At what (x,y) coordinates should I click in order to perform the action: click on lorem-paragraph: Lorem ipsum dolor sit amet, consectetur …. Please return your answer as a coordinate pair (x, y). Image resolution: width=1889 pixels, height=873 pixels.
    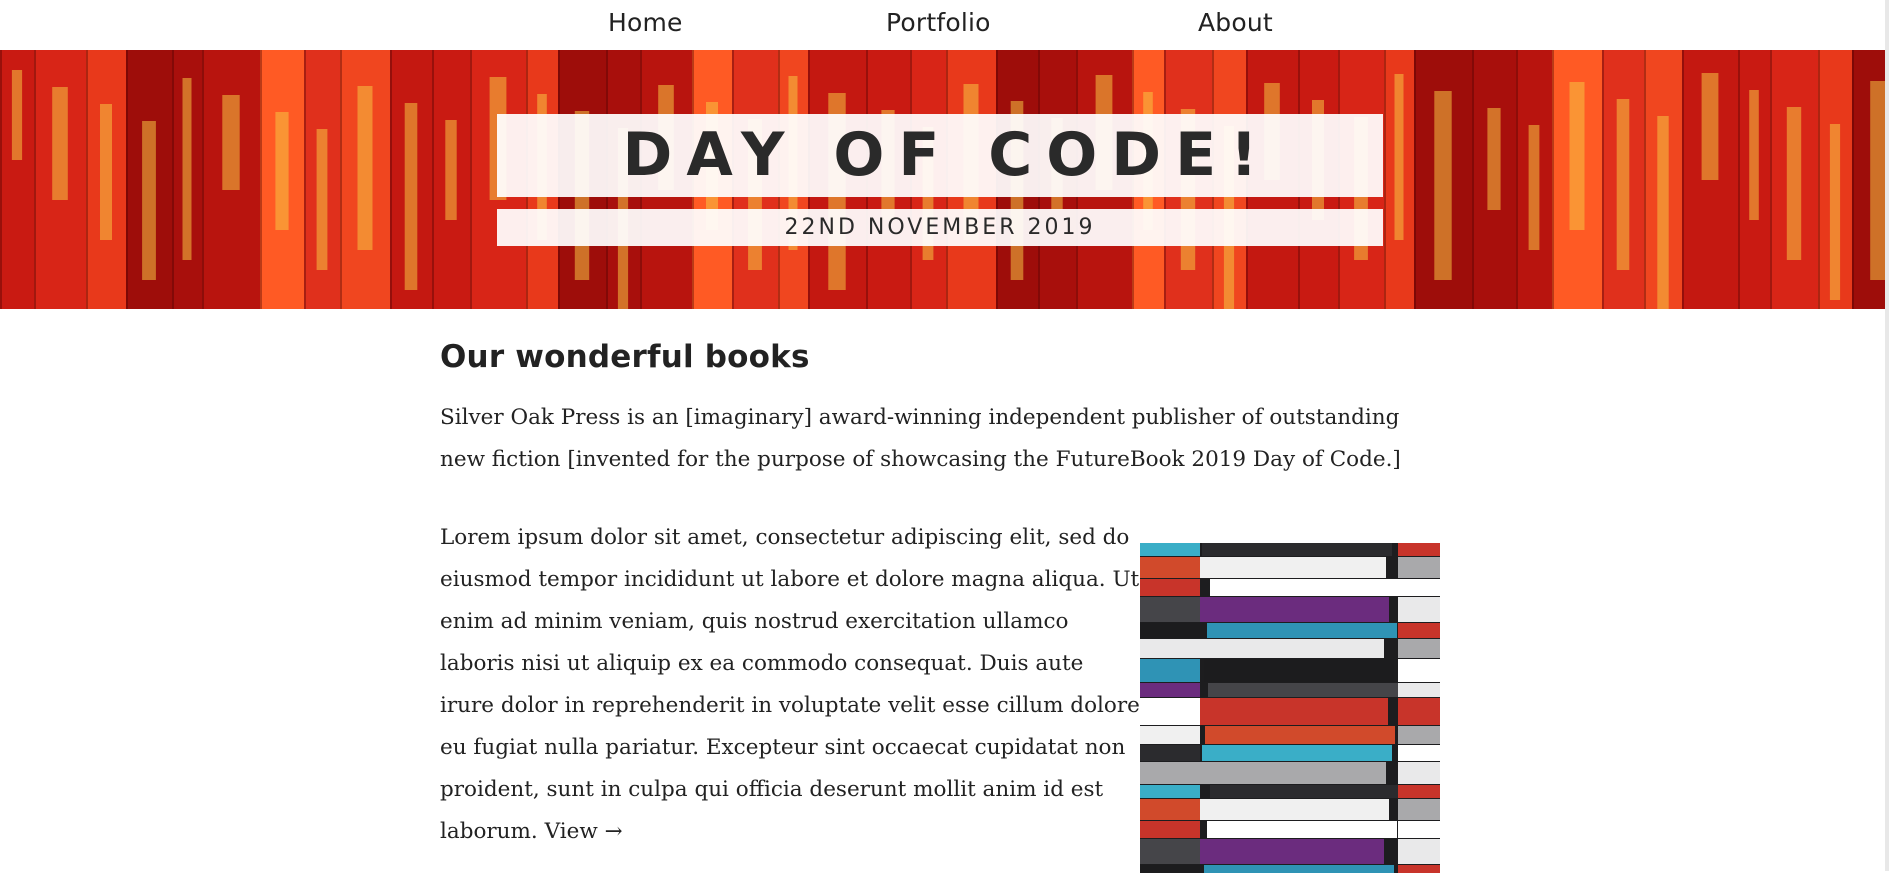
    Looking at the image, I should click on (790, 685).